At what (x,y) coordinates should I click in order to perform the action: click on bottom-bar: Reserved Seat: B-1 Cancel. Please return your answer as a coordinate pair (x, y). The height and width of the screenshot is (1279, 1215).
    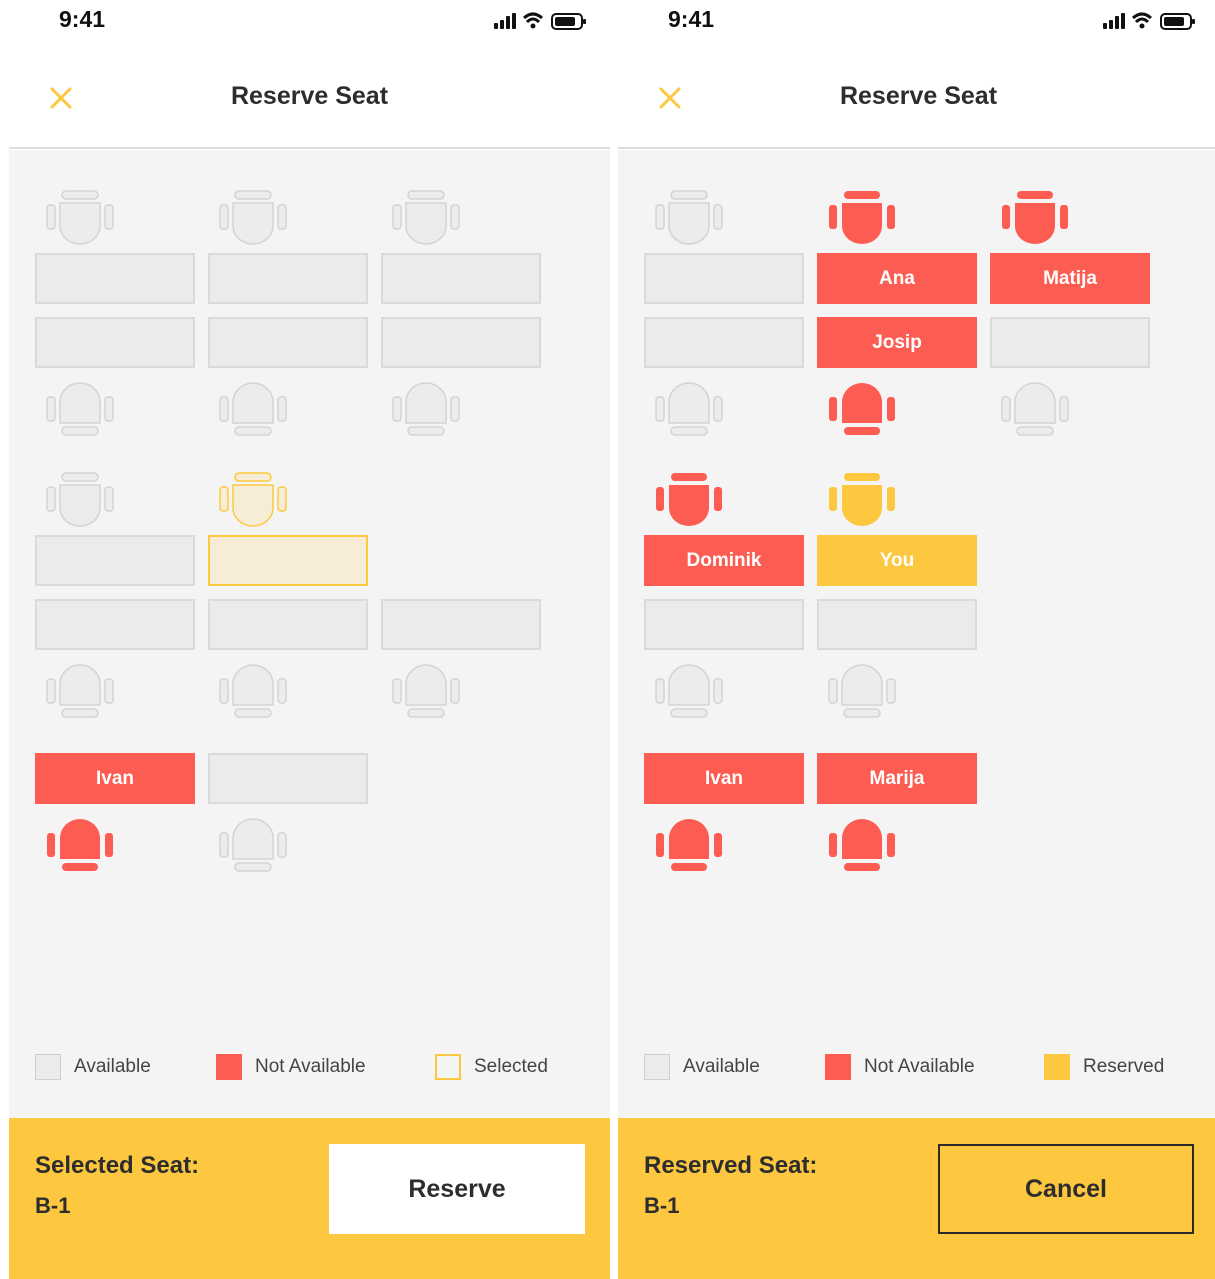
    Looking at the image, I should click on (916, 1198).